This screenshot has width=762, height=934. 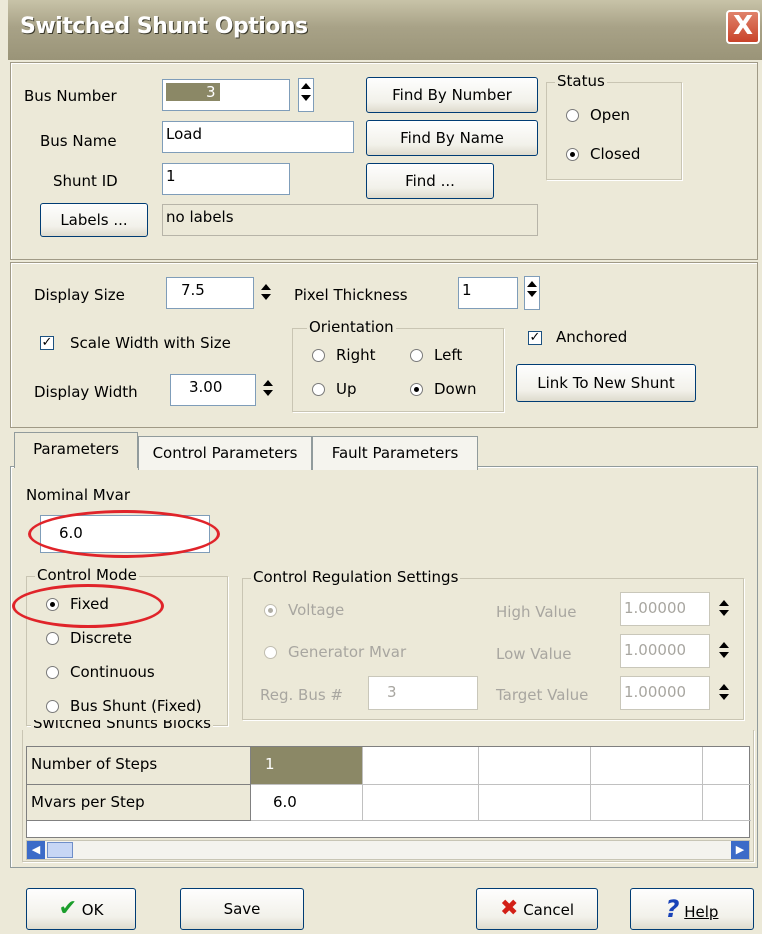 What do you see at coordinates (225, 453) in the screenshot?
I see `tab-control-parameters: Control Parameters` at bounding box center [225, 453].